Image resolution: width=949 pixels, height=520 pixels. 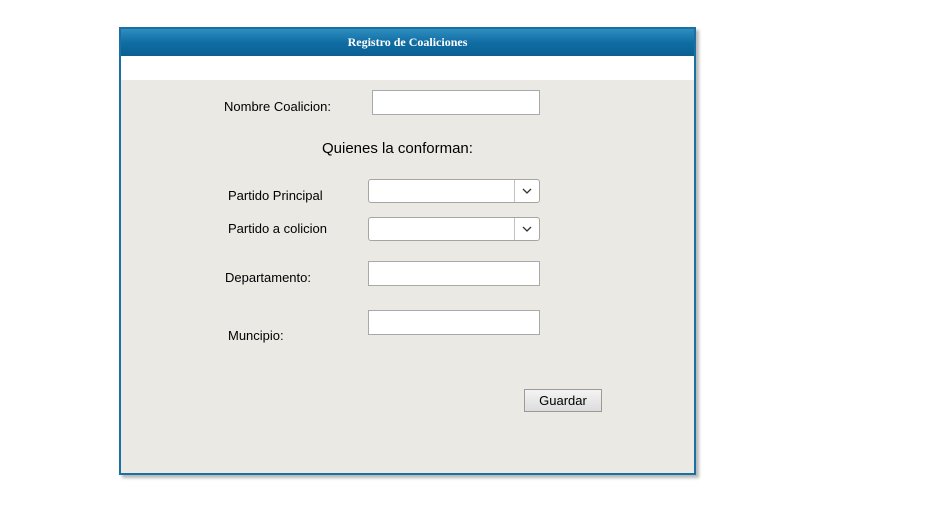 What do you see at coordinates (256, 335) in the screenshot?
I see `municipio-label: Muncipio:` at bounding box center [256, 335].